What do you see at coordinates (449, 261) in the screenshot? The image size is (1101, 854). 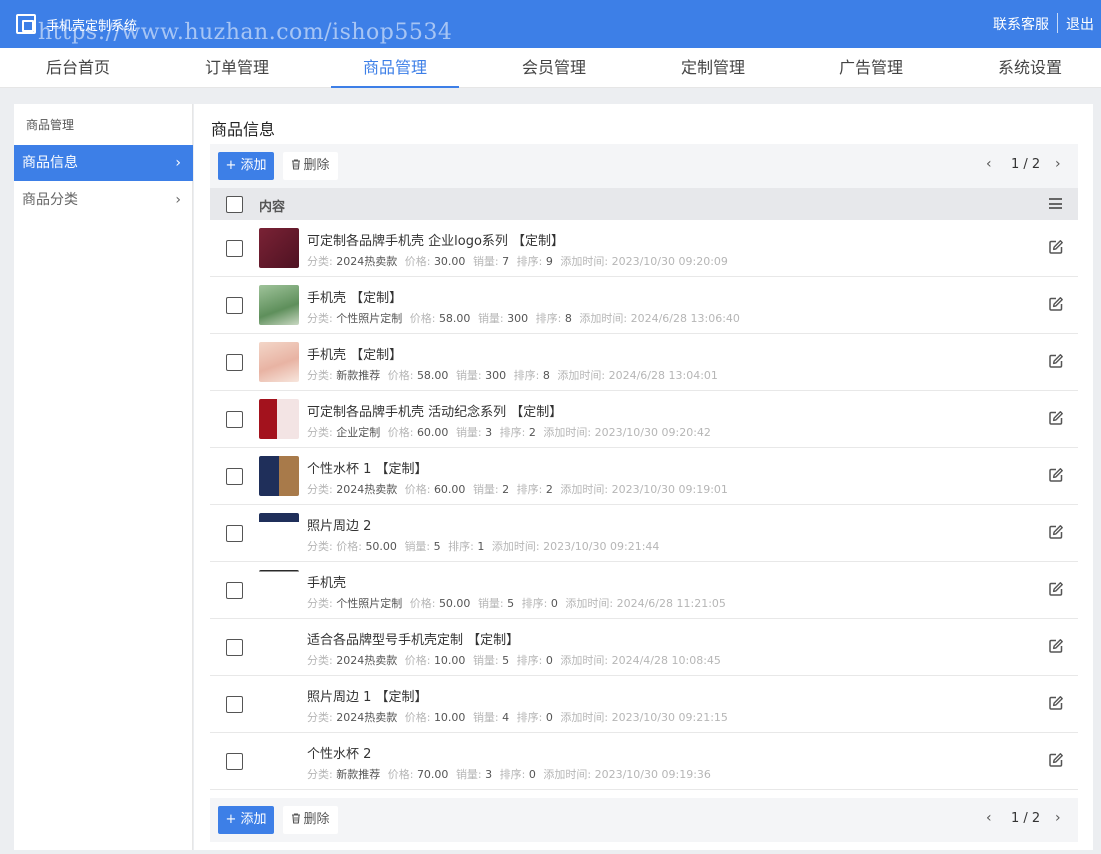 I see `meta-price: 30.00` at bounding box center [449, 261].